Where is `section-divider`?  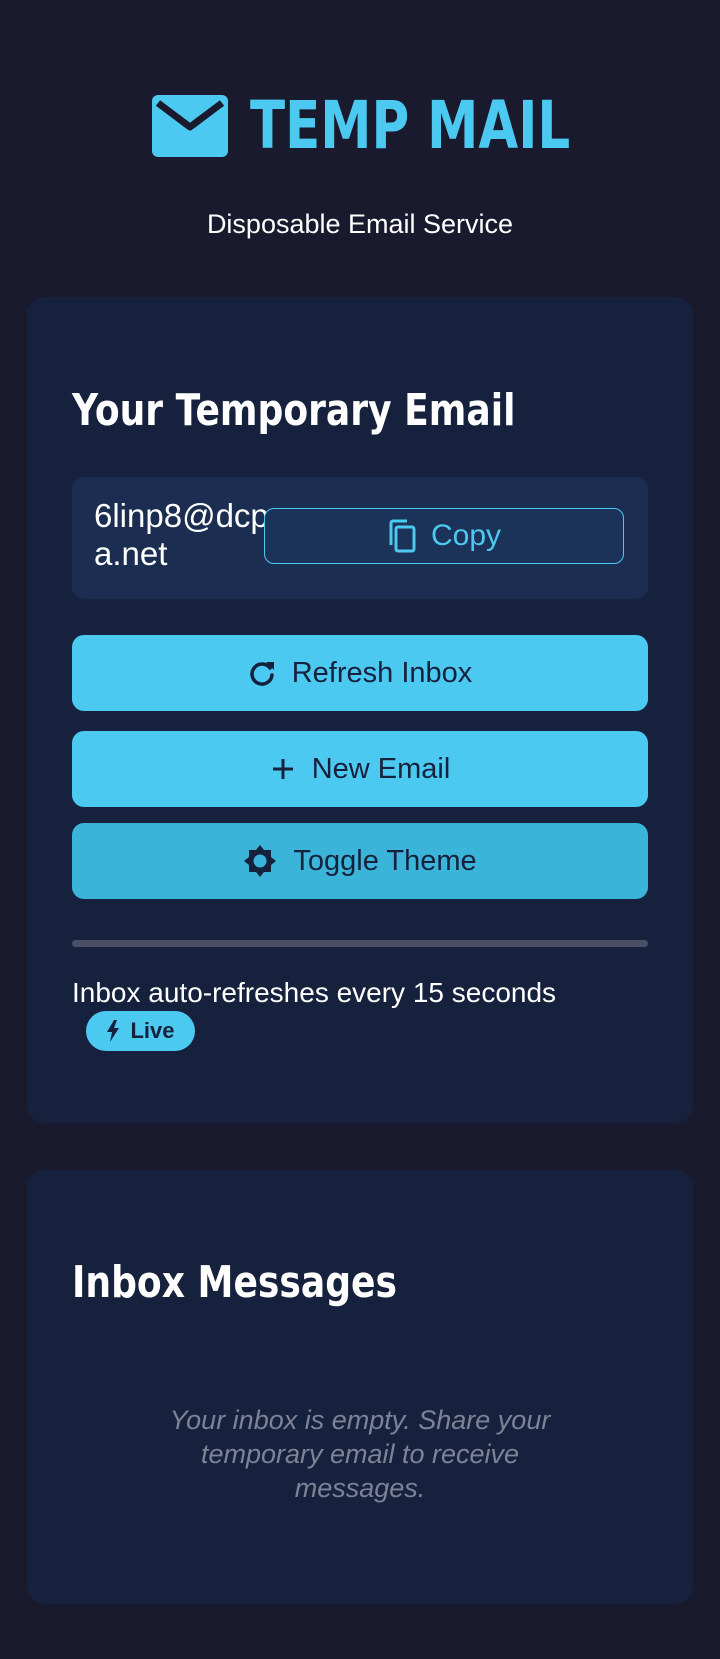
section-divider is located at coordinates (360, 943).